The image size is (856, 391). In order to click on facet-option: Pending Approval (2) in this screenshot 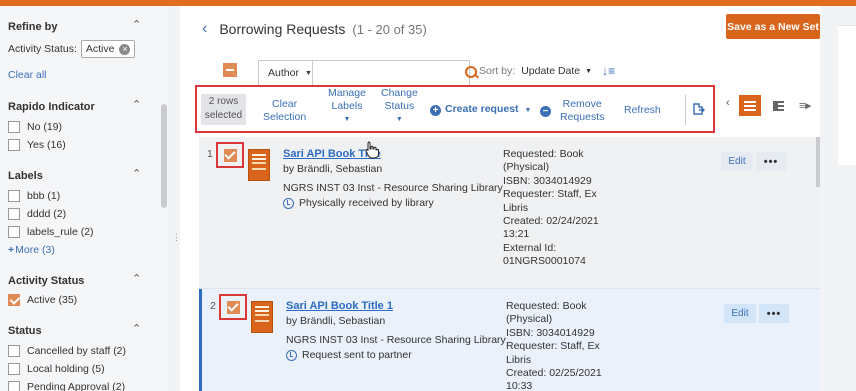, I will do `click(66, 386)`.